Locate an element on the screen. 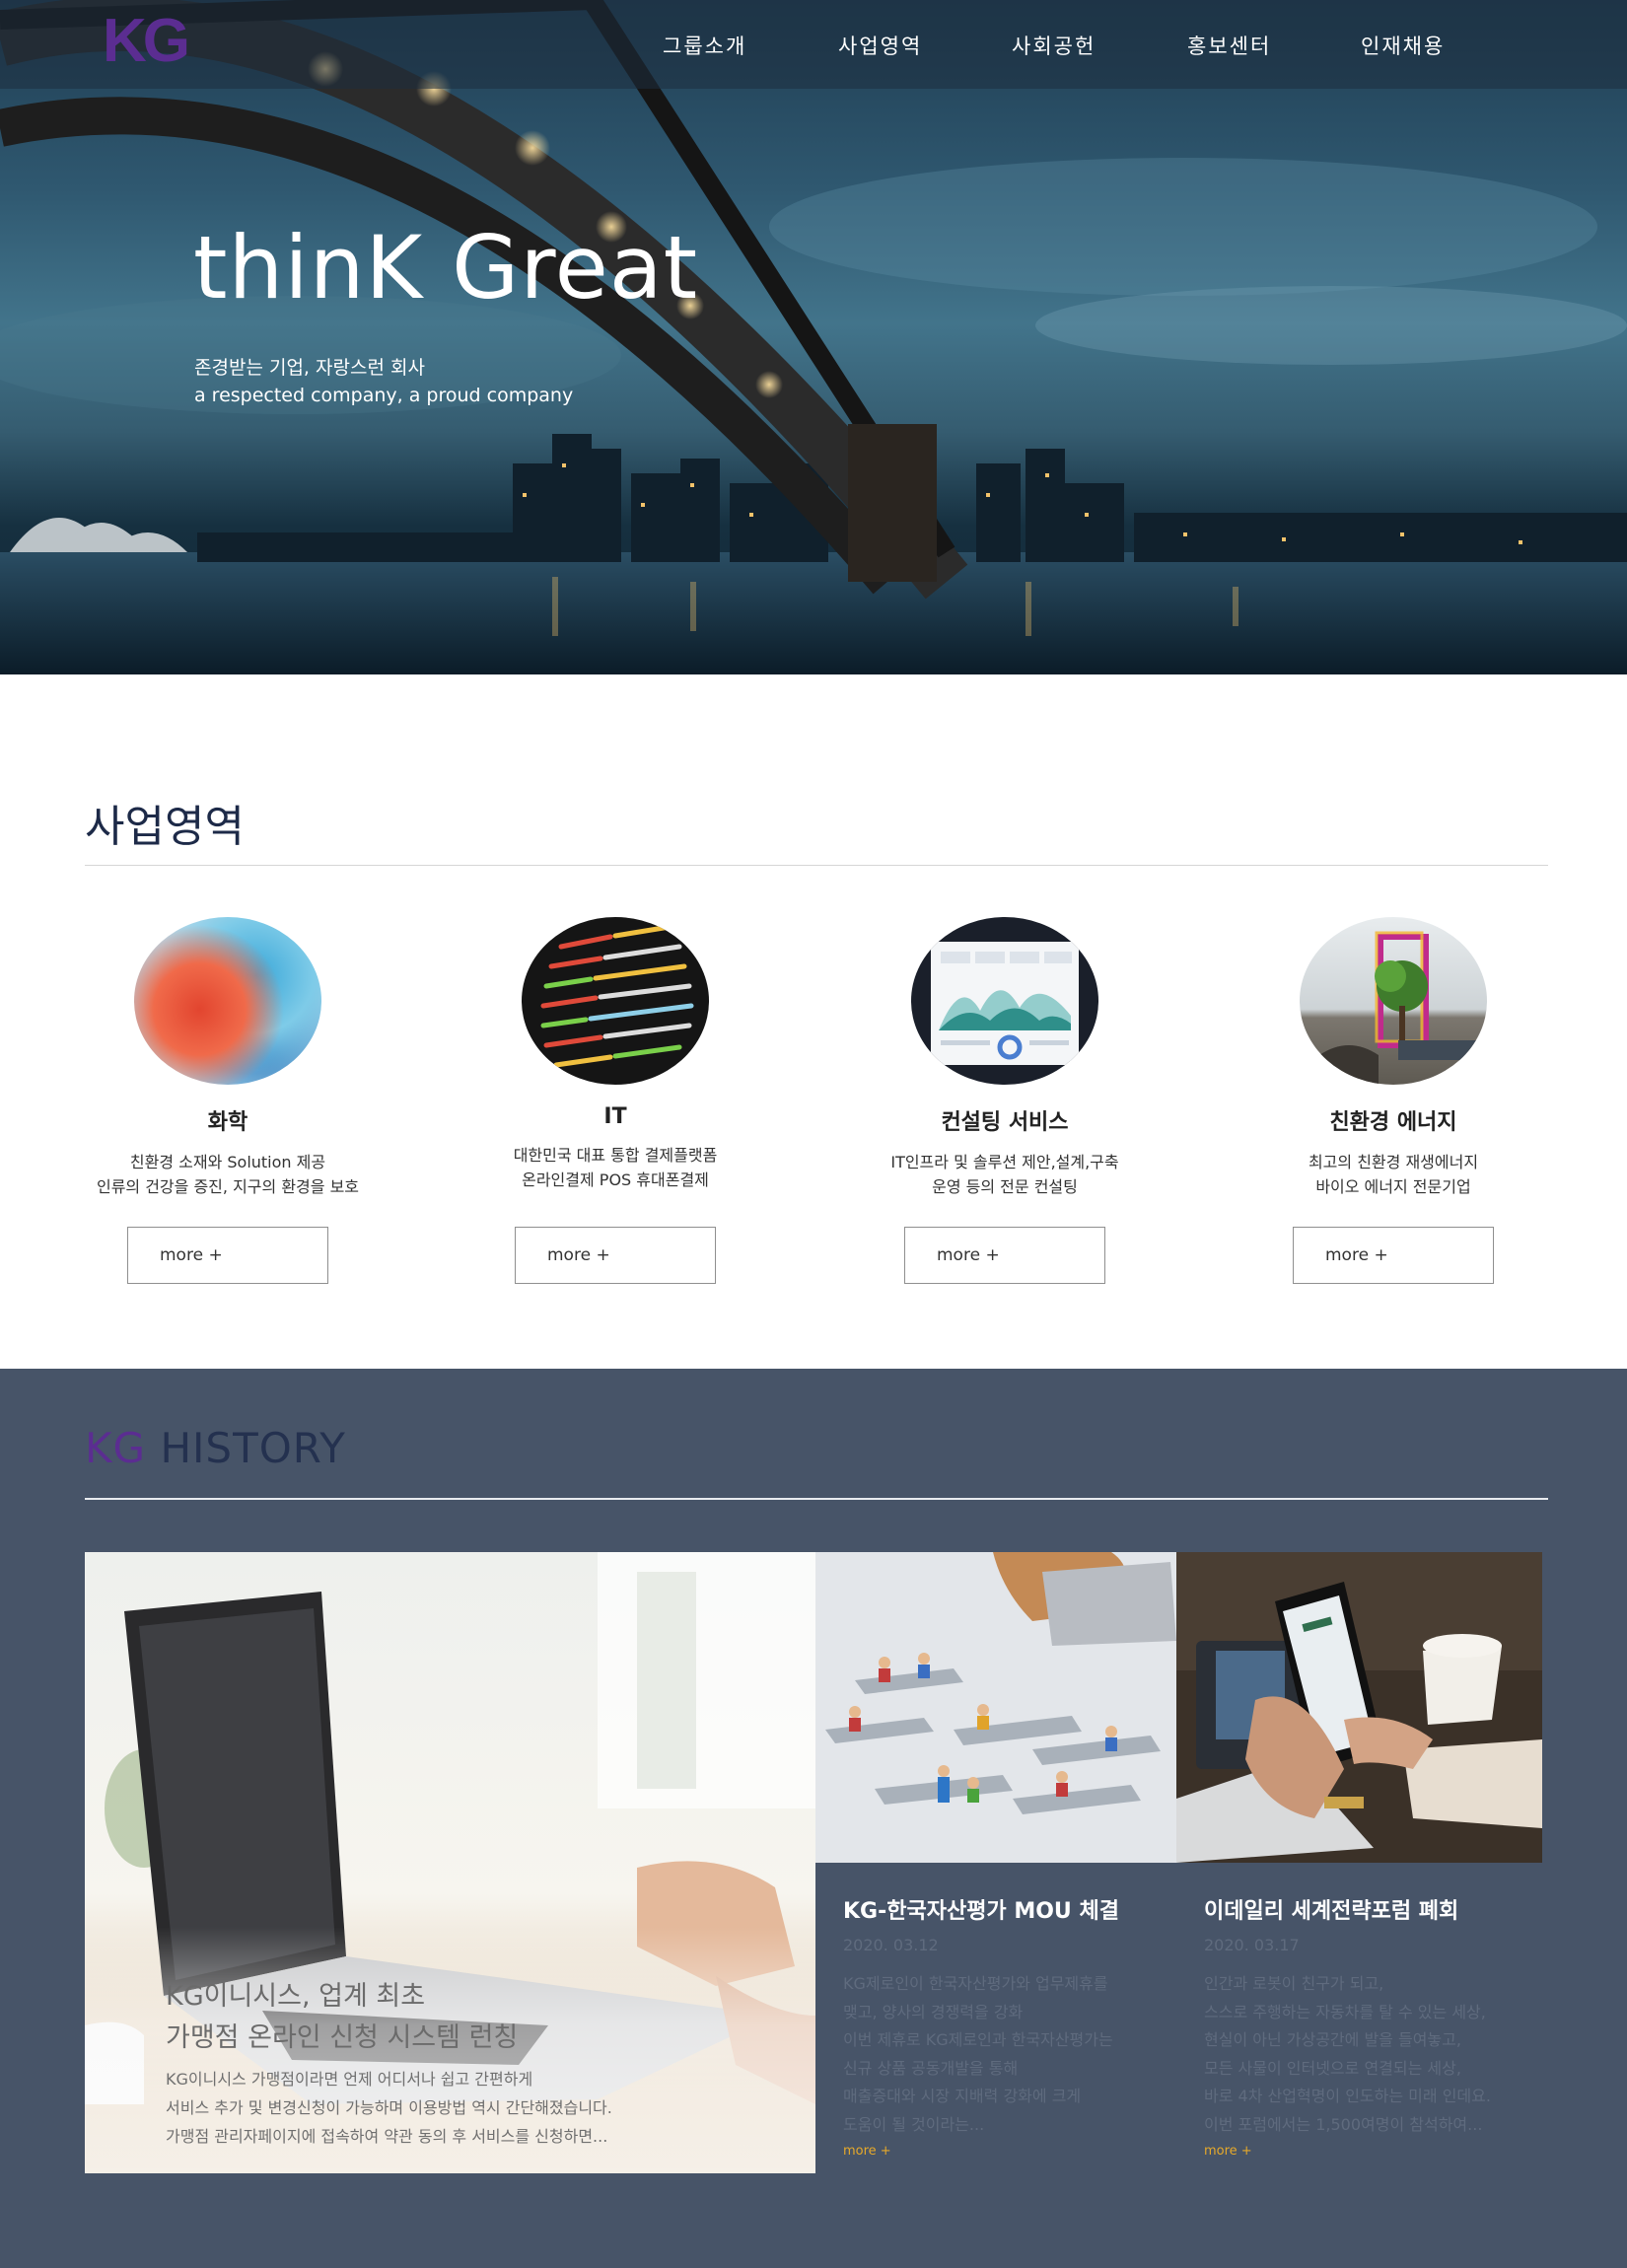 The height and width of the screenshot is (2268, 1627). history-divider is located at coordinates (816, 1499).